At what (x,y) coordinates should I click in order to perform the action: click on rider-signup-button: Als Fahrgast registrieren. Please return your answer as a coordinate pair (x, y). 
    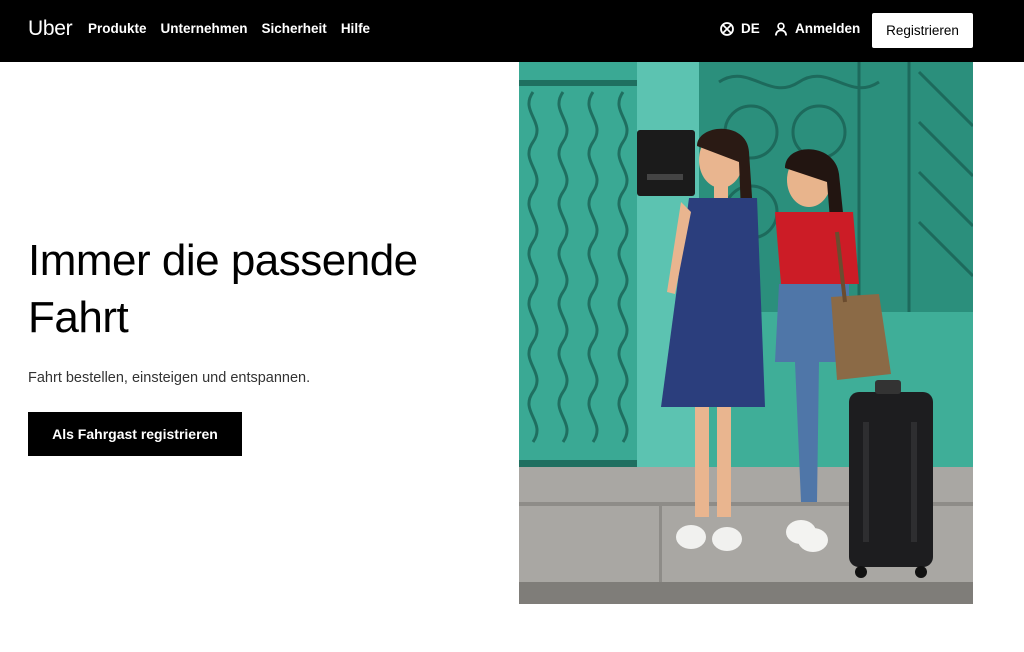
    Looking at the image, I should click on (135, 434).